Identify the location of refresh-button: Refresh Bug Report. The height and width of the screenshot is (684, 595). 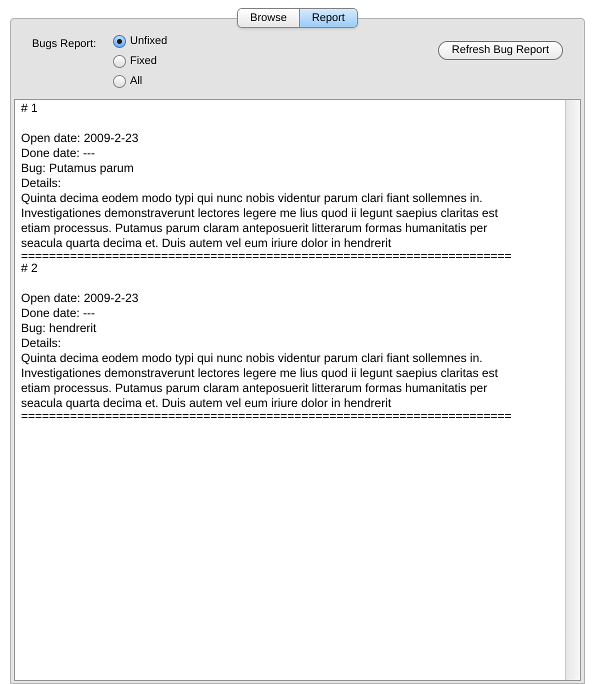
(500, 50).